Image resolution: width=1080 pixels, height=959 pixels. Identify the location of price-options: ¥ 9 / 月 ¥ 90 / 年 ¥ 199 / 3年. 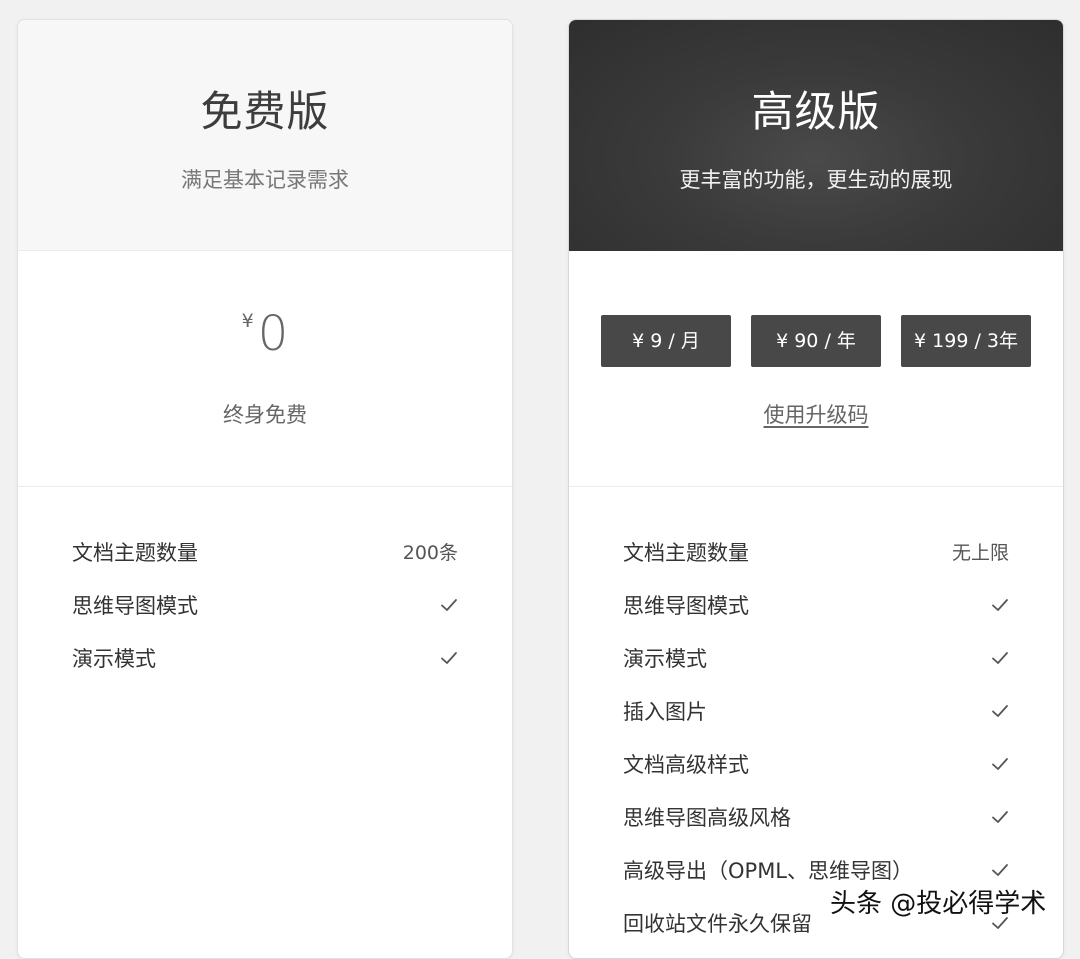
(816, 341).